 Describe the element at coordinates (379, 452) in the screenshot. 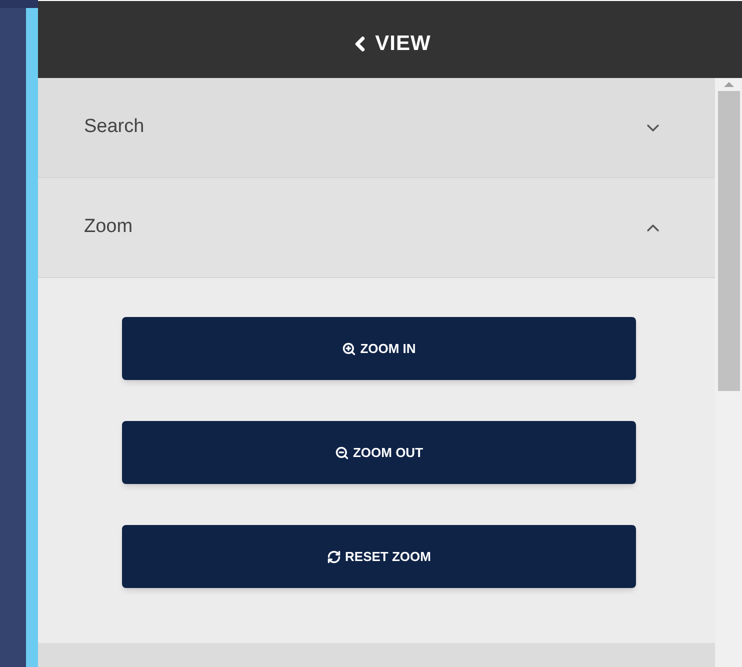

I see `action-button: ZOOM OUT` at that location.